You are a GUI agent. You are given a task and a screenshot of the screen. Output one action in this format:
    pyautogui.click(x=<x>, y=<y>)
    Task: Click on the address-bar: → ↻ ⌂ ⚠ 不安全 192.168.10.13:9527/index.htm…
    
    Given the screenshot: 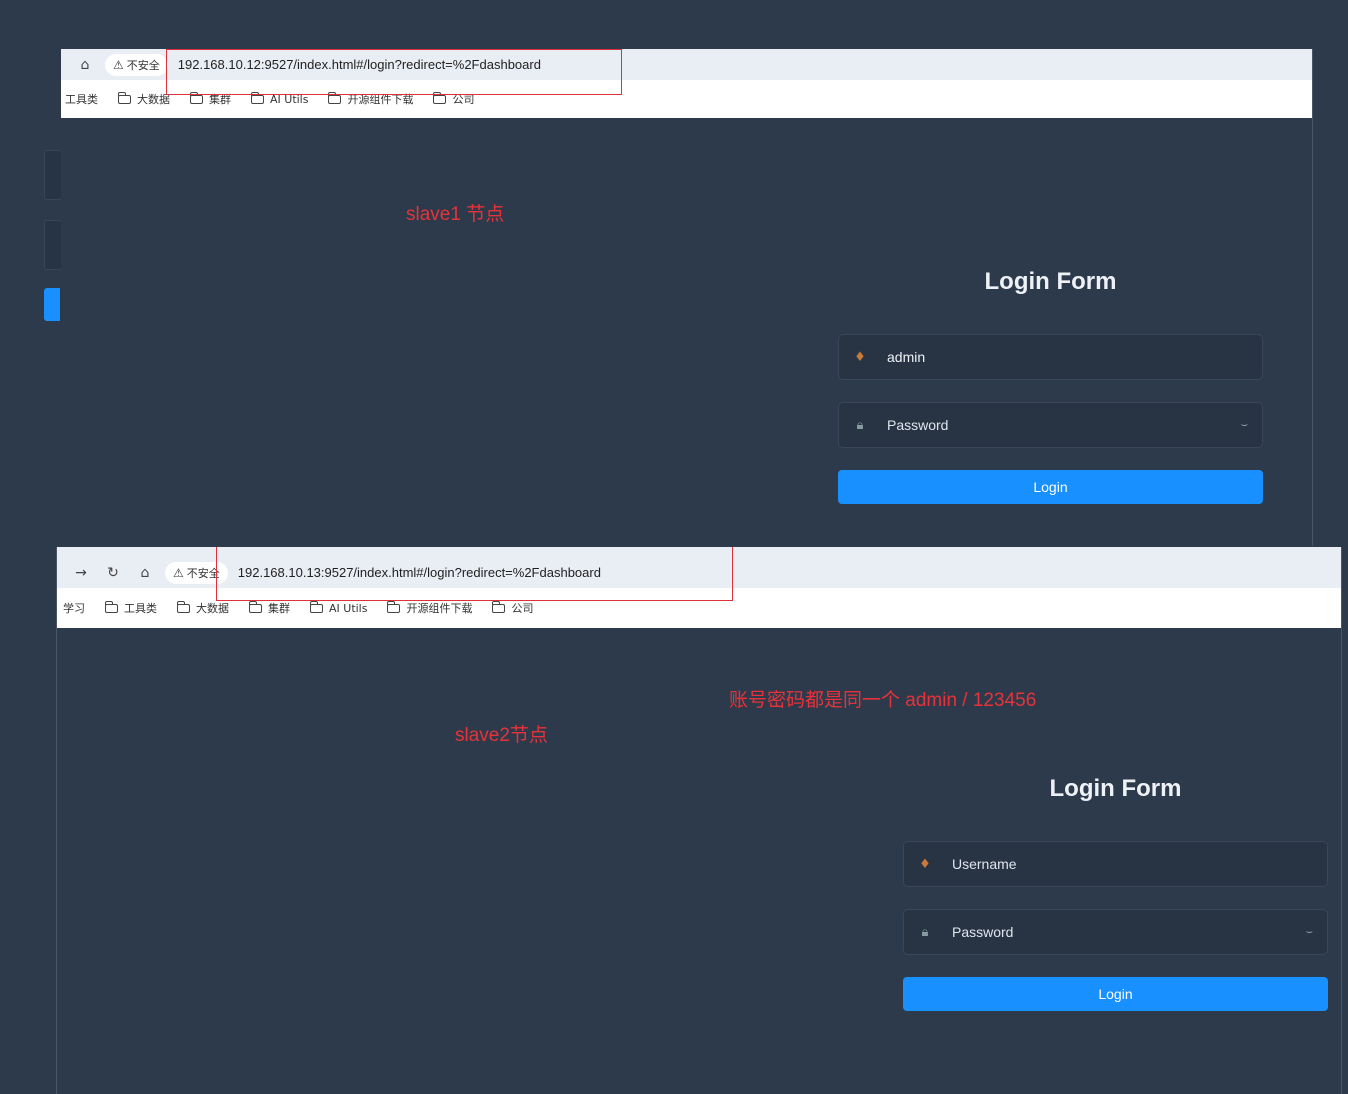 What is the action you would take?
    pyautogui.click(x=699, y=572)
    